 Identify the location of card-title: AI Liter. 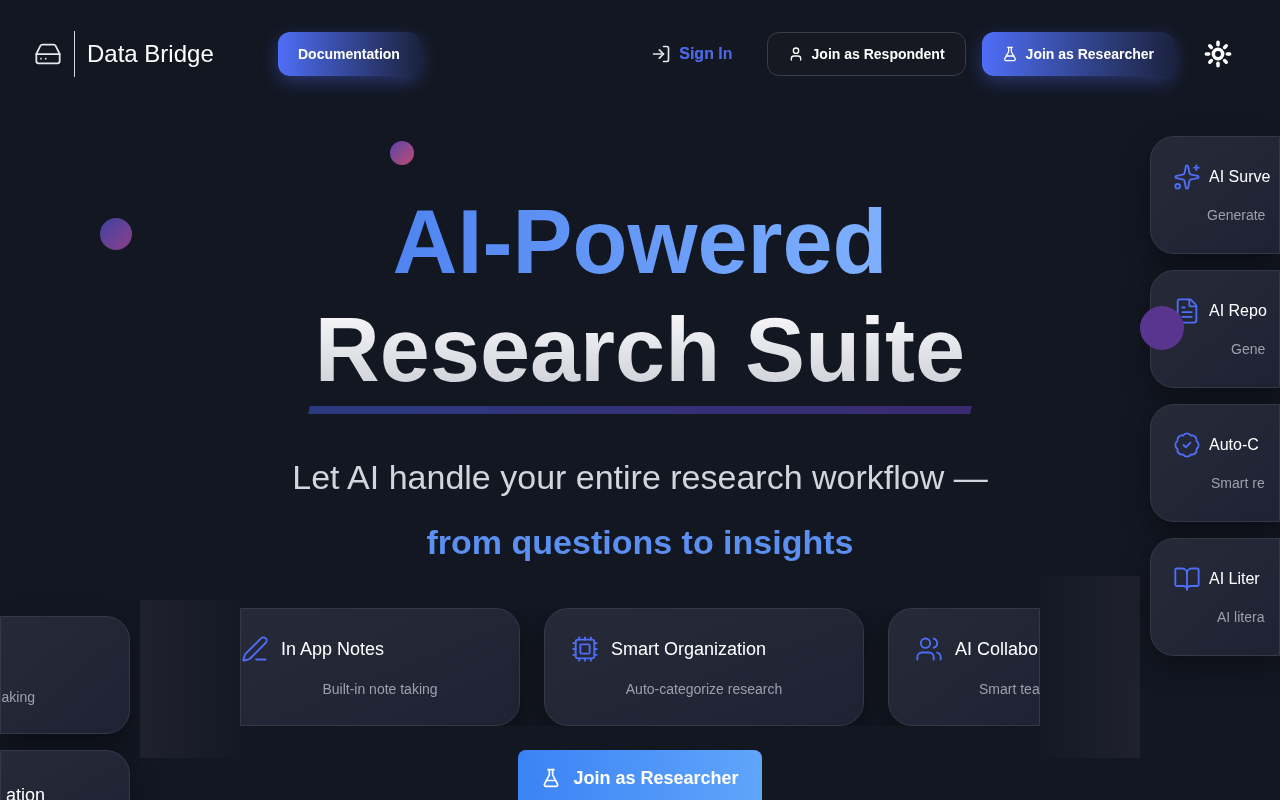
(1234, 579).